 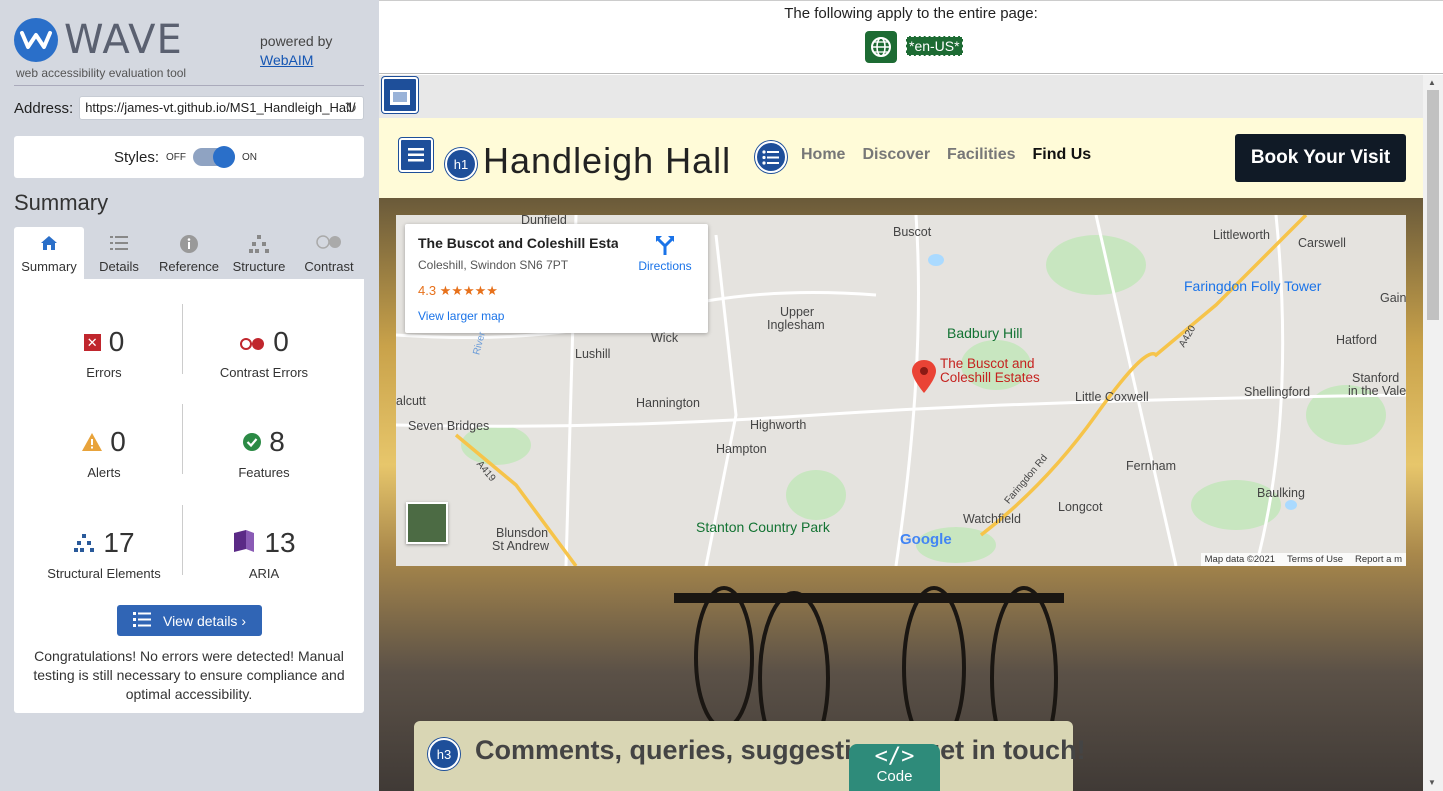 What do you see at coordinates (280, 542) in the screenshot?
I see `aria-count: 13` at bounding box center [280, 542].